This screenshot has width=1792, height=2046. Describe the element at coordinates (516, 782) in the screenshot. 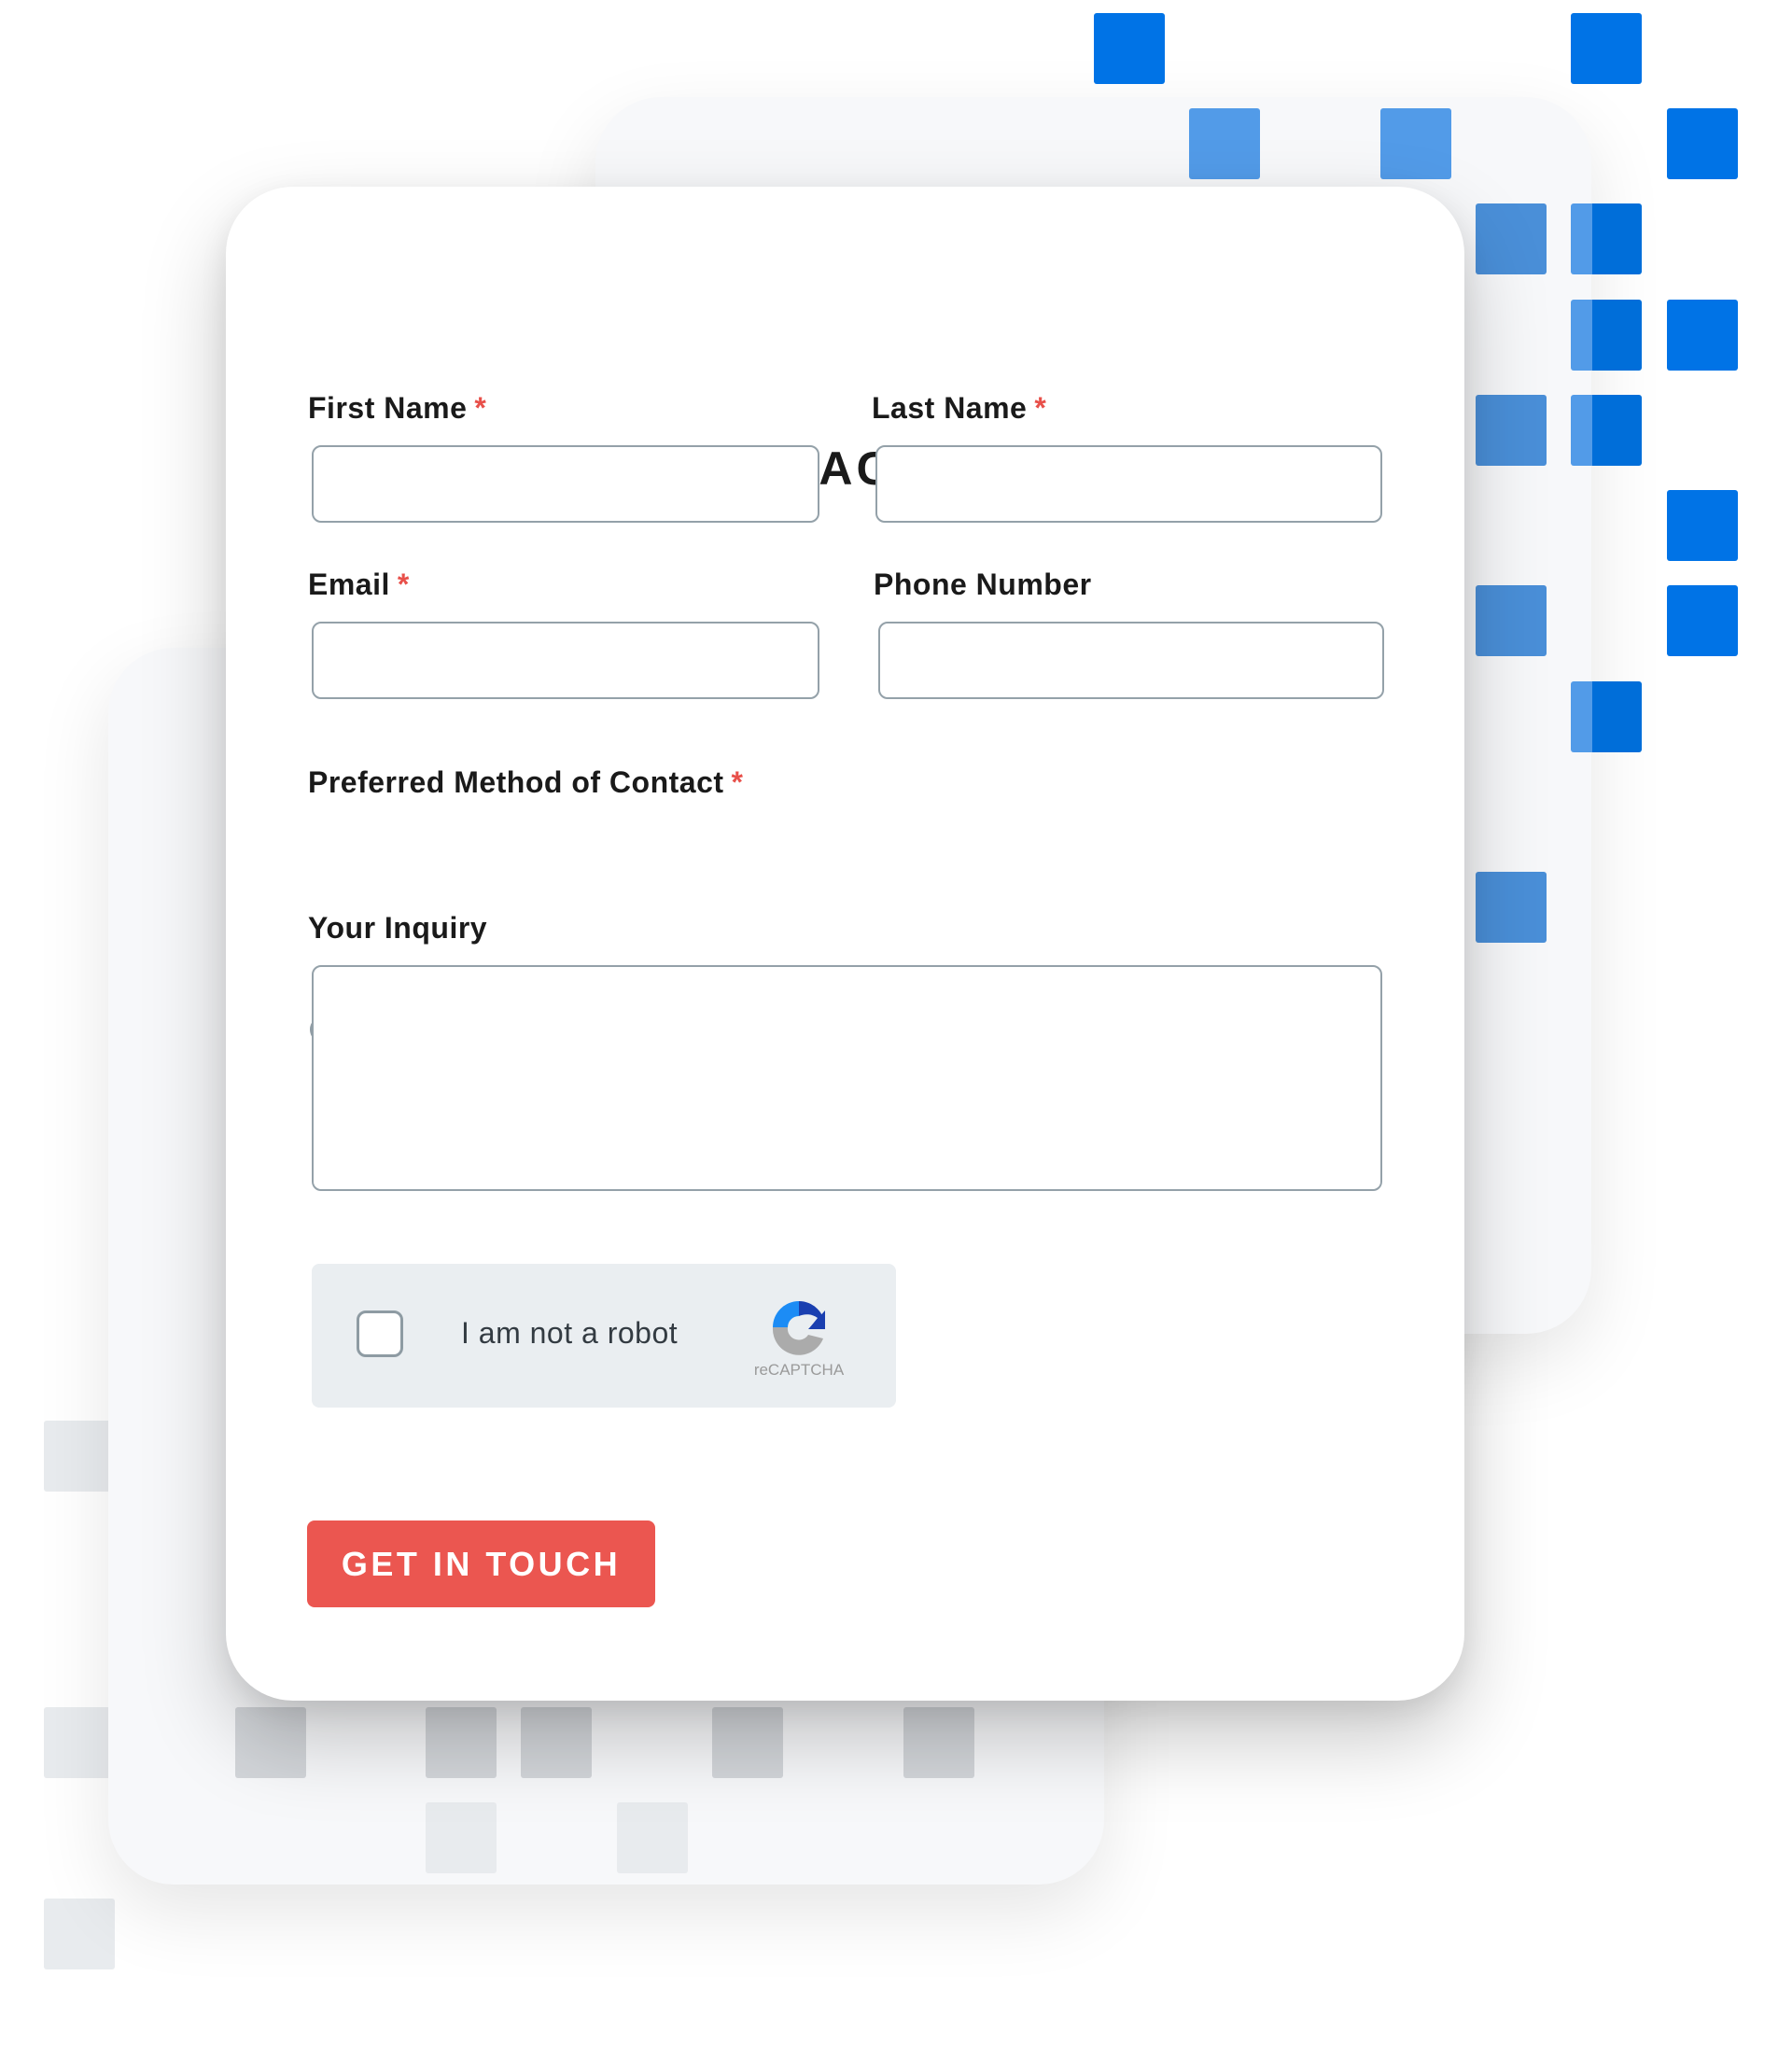

I see `preferred-contact-label-text: Preferred Method of Contact` at that location.